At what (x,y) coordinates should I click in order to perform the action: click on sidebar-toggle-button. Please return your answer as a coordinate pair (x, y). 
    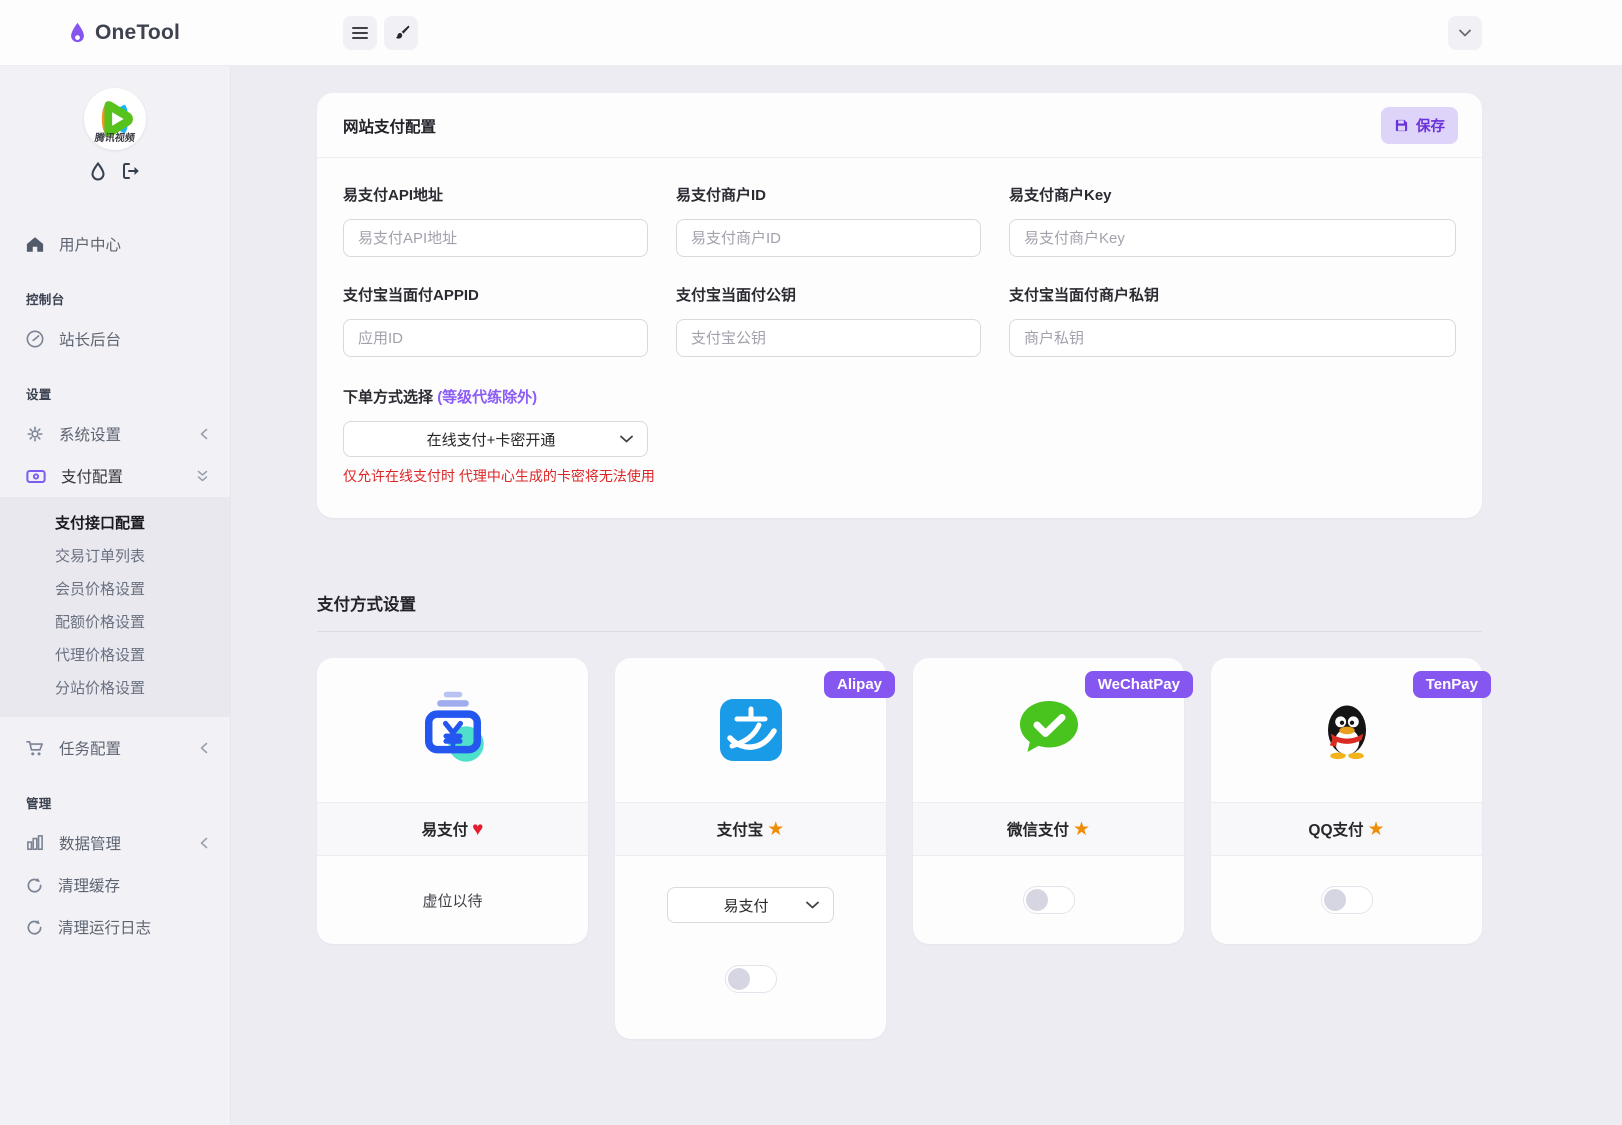
    Looking at the image, I should click on (360, 32).